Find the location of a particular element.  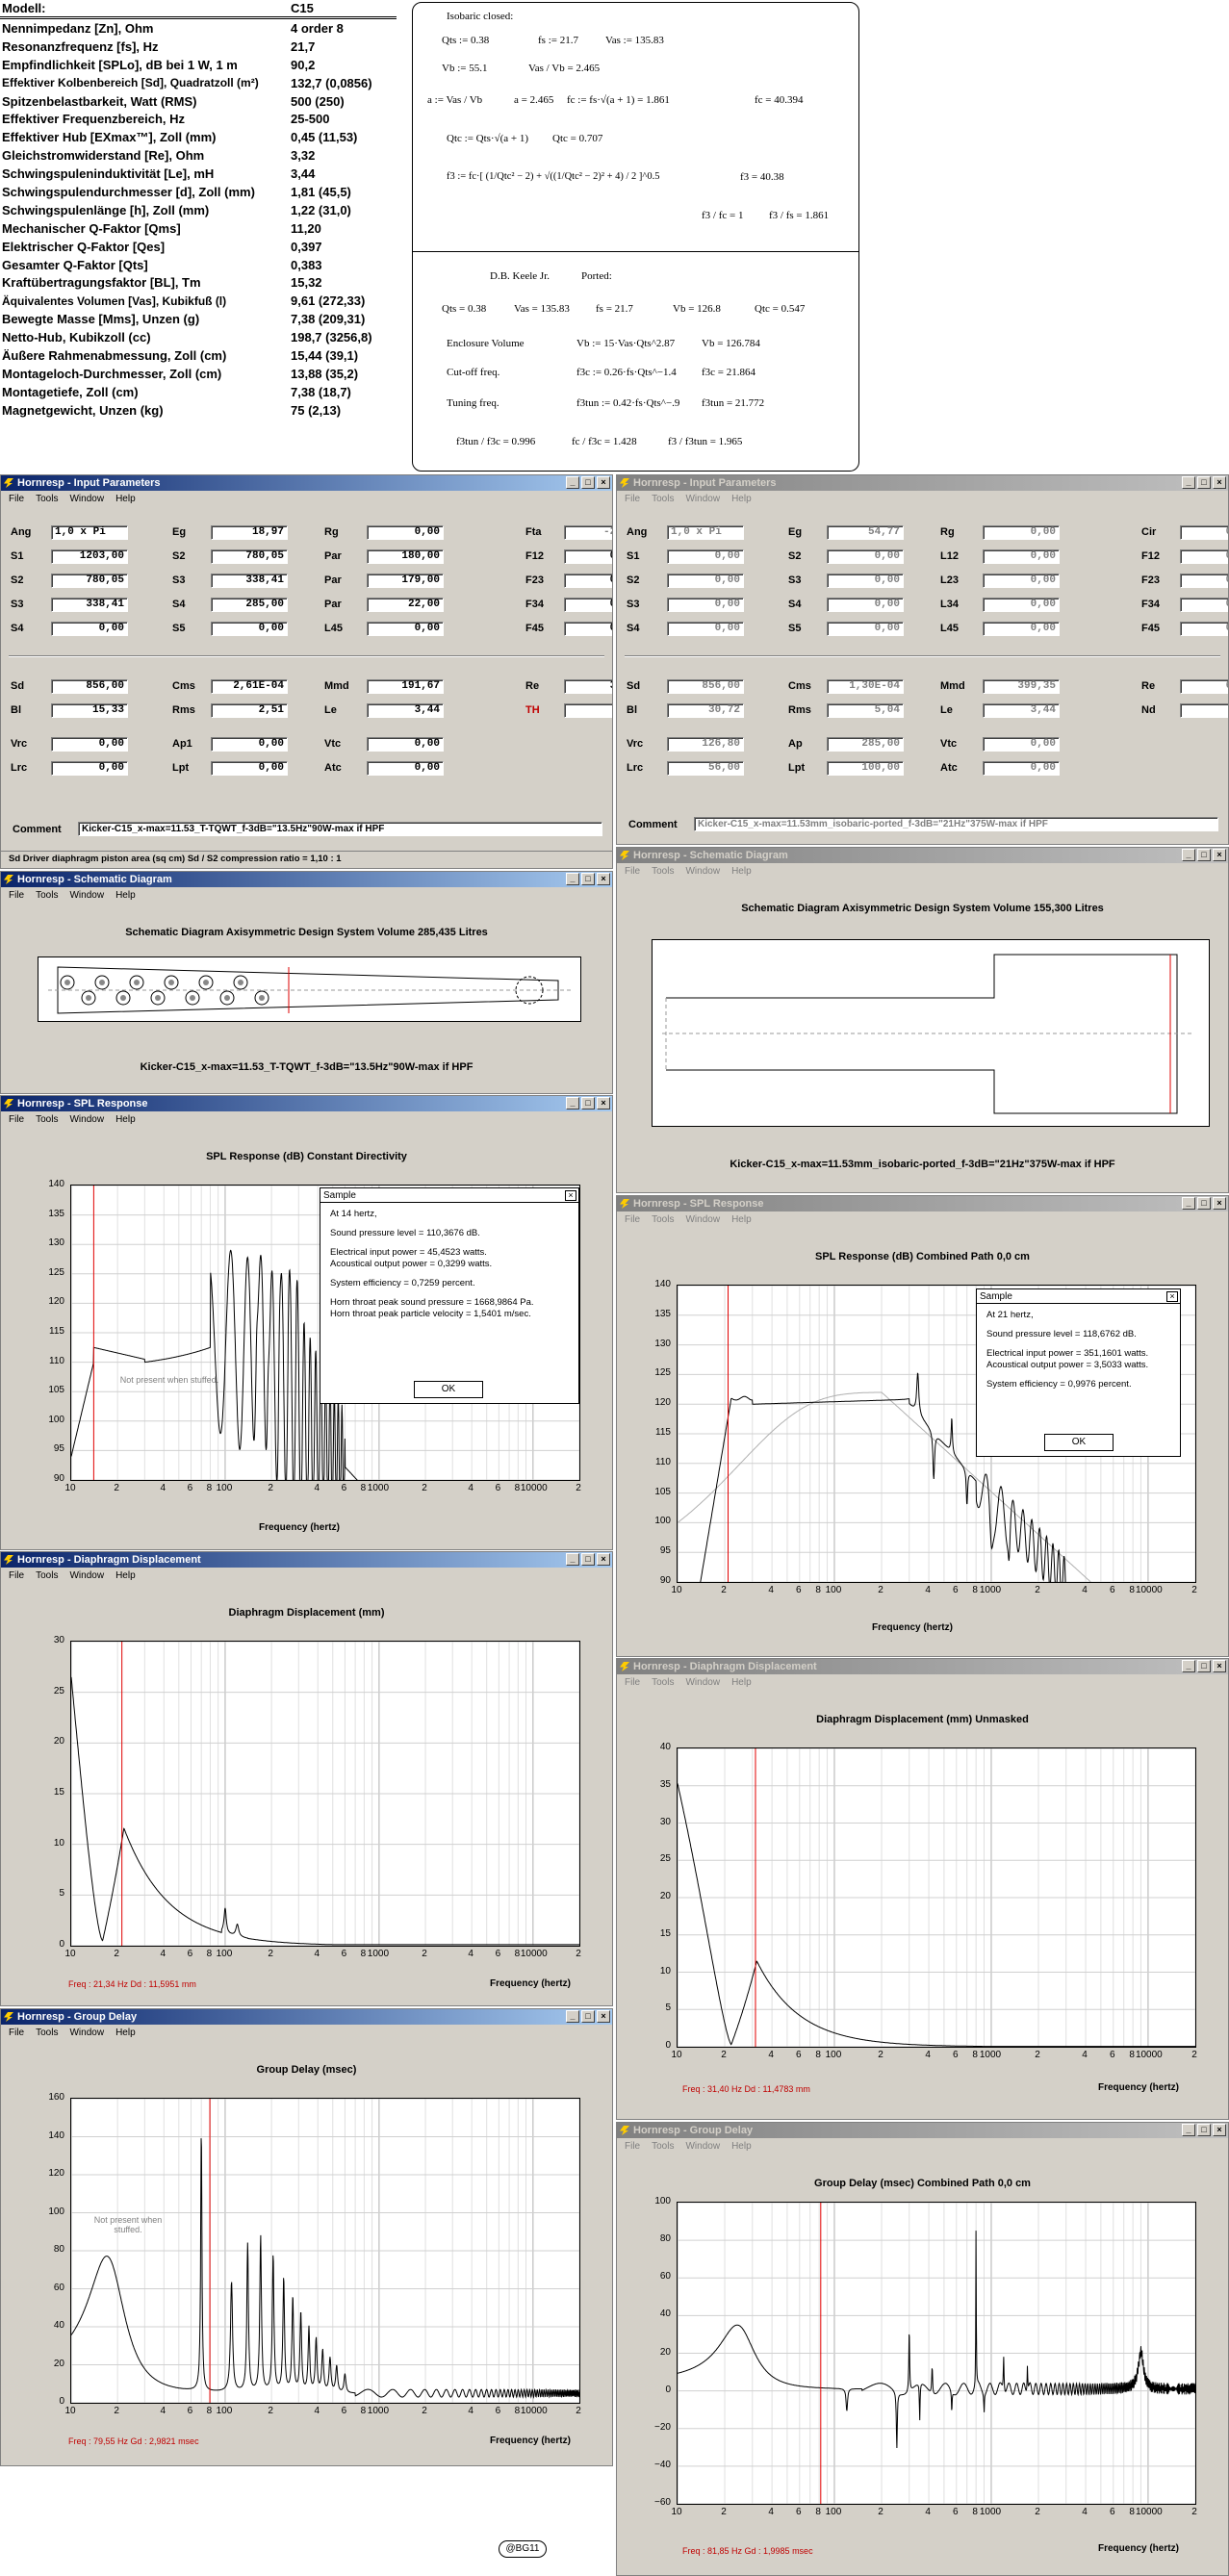

dialog-ok-button: OK is located at coordinates (449, 1389).